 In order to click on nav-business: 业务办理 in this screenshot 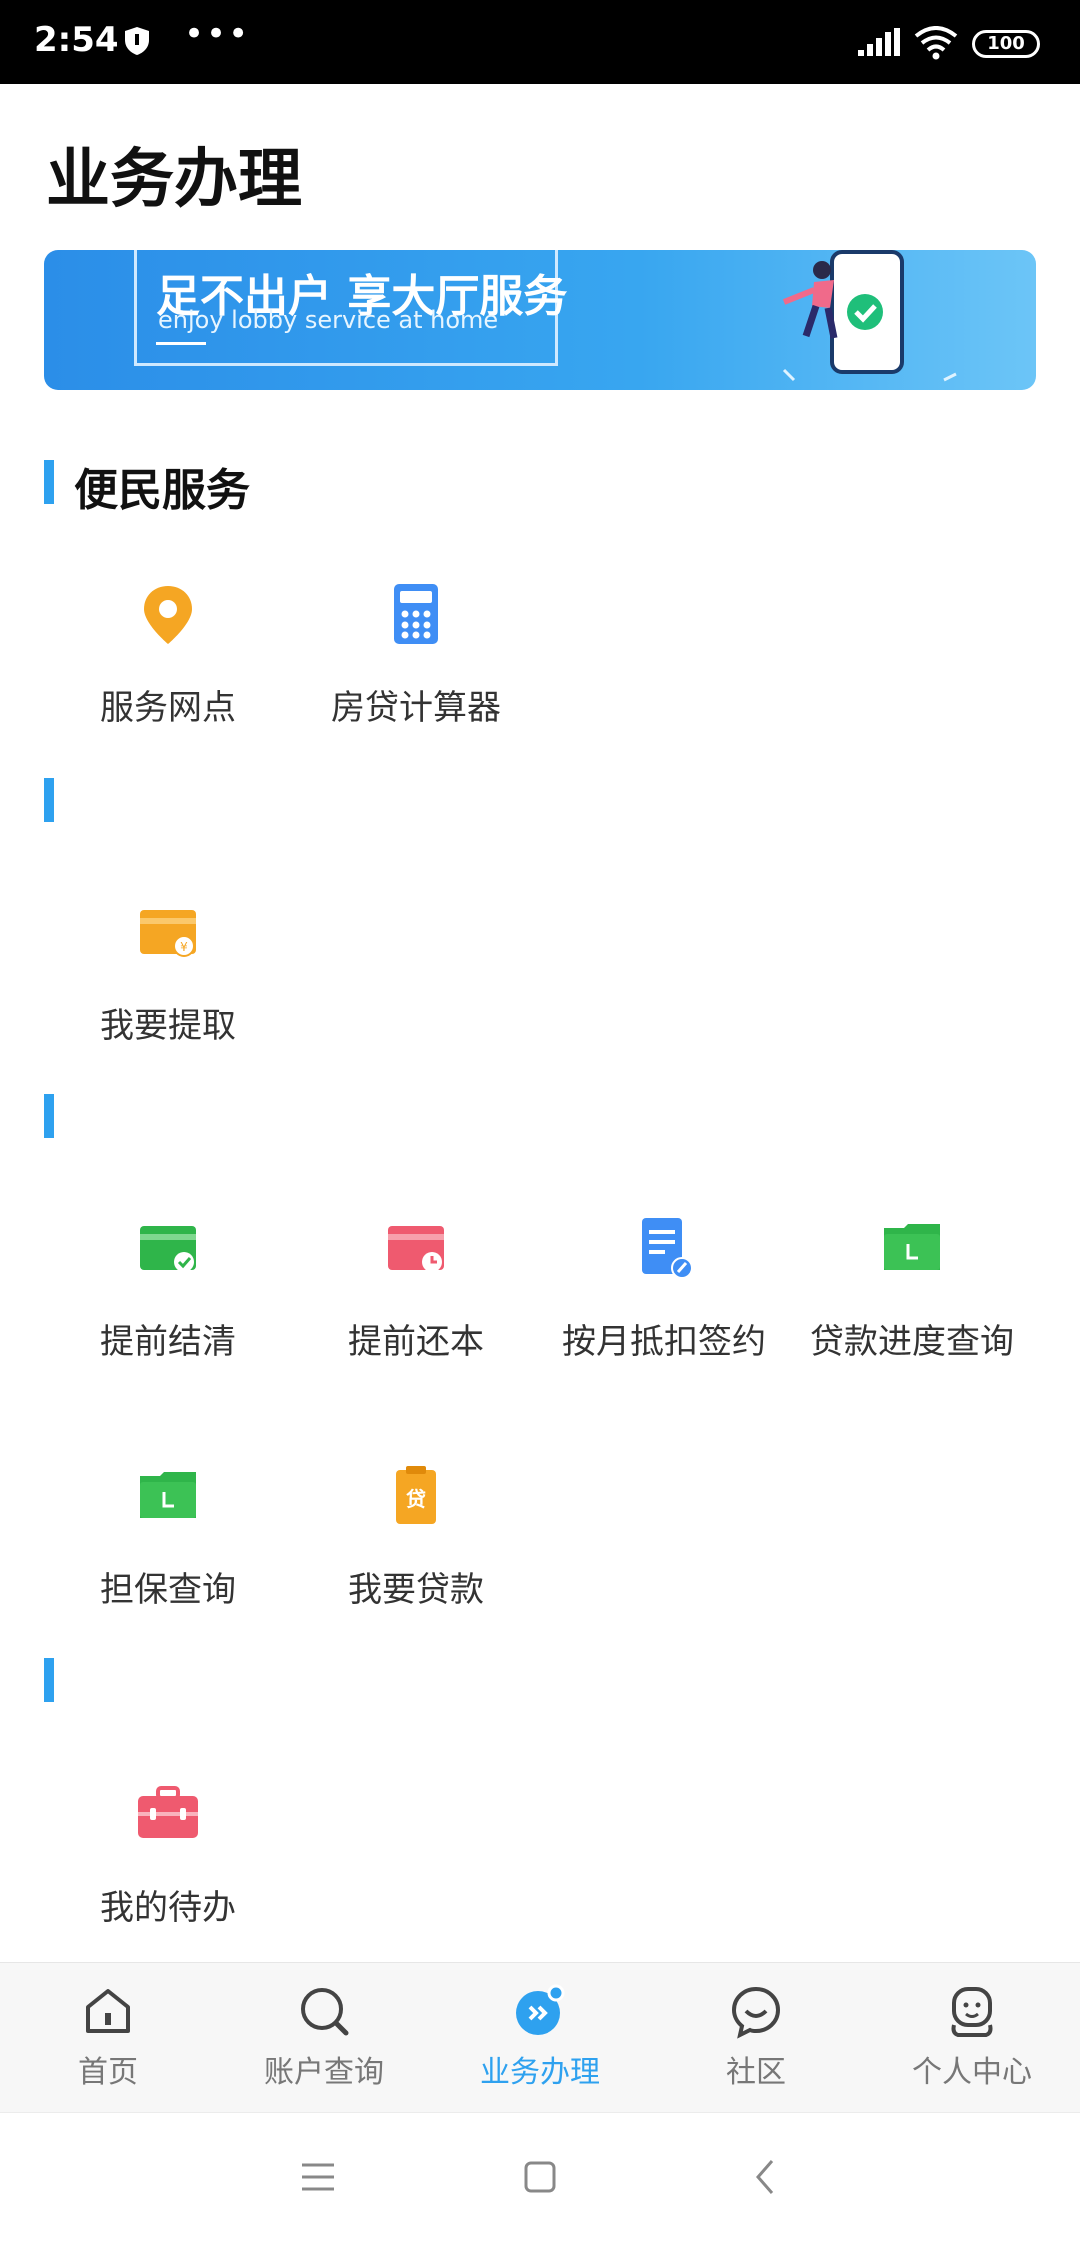, I will do `click(540, 2037)`.